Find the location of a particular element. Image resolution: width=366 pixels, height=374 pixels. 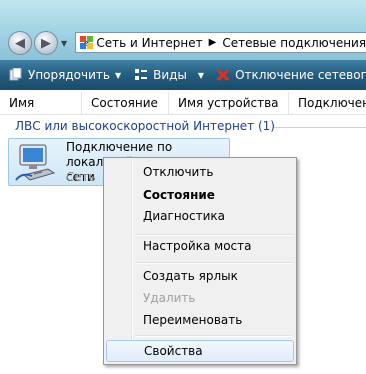

command-bar: Упорядочить ▼ Виды ▼ Отключение сетевого is located at coordinates (183, 75).